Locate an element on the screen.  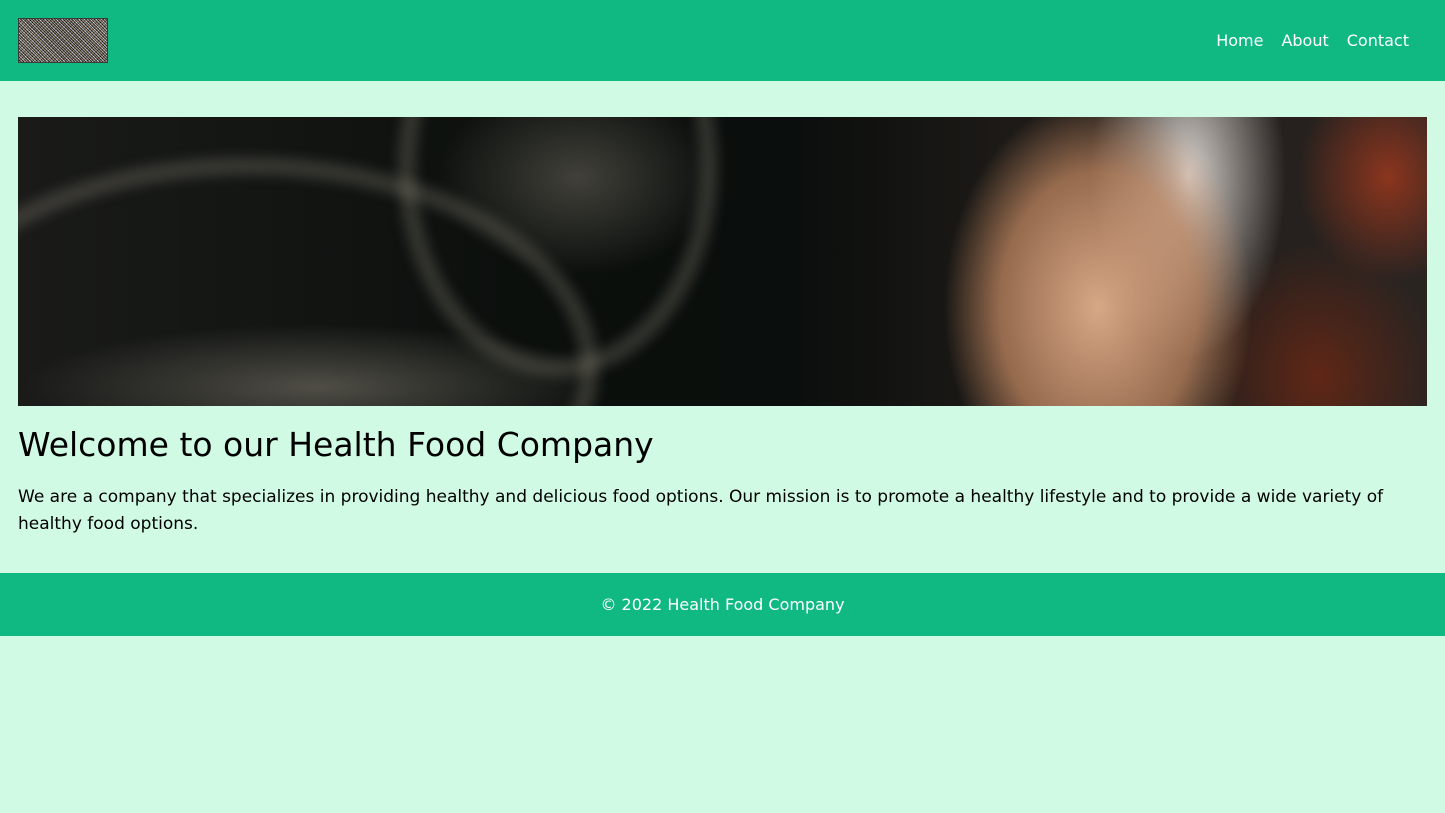
nav-link-home: Home is located at coordinates (1239, 41).